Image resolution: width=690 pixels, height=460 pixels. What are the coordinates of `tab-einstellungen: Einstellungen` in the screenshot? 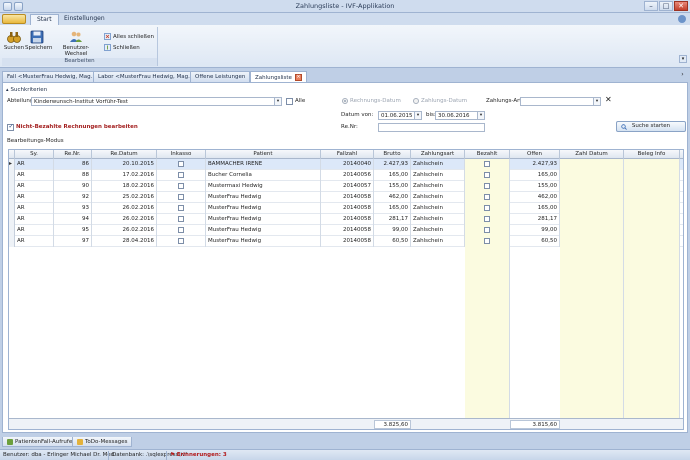 It's located at (84, 19).